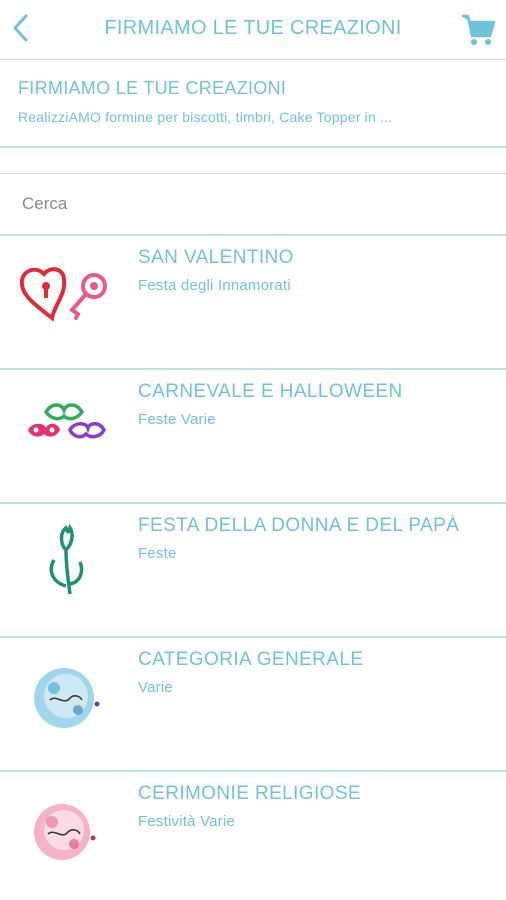 Image resolution: width=506 pixels, height=900 pixels. I want to click on page-title: FIRMIAMO LE TUE CREAZIONI, so click(253, 28).